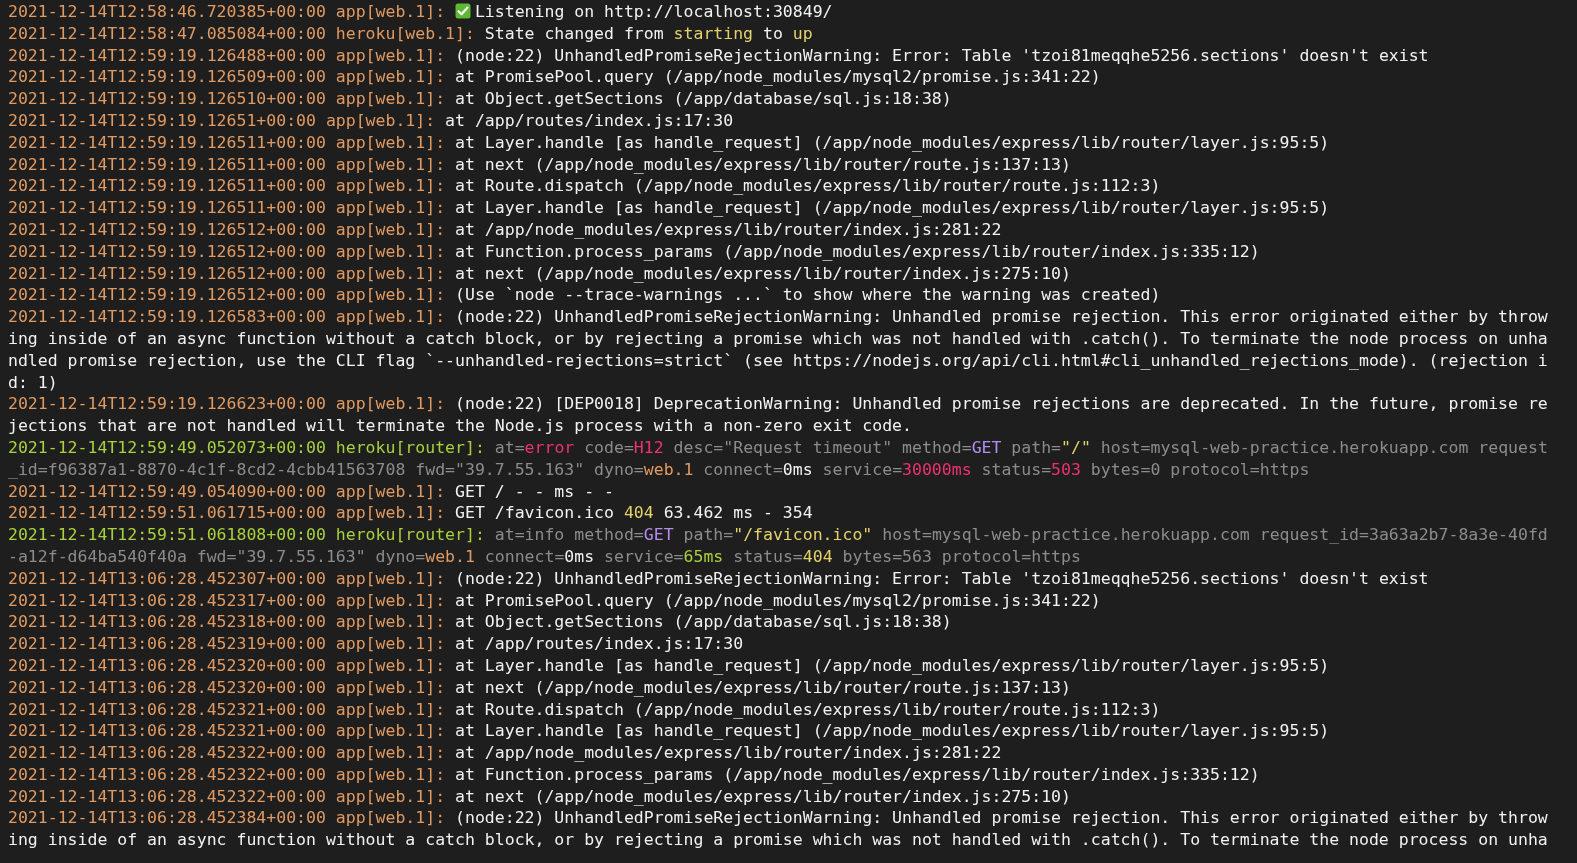 This screenshot has width=1577, height=863. What do you see at coordinates (653, 11) in the screenshot?
I see `log-message: Listening on http://localhost:30849/` at bounding box center [653, 11].